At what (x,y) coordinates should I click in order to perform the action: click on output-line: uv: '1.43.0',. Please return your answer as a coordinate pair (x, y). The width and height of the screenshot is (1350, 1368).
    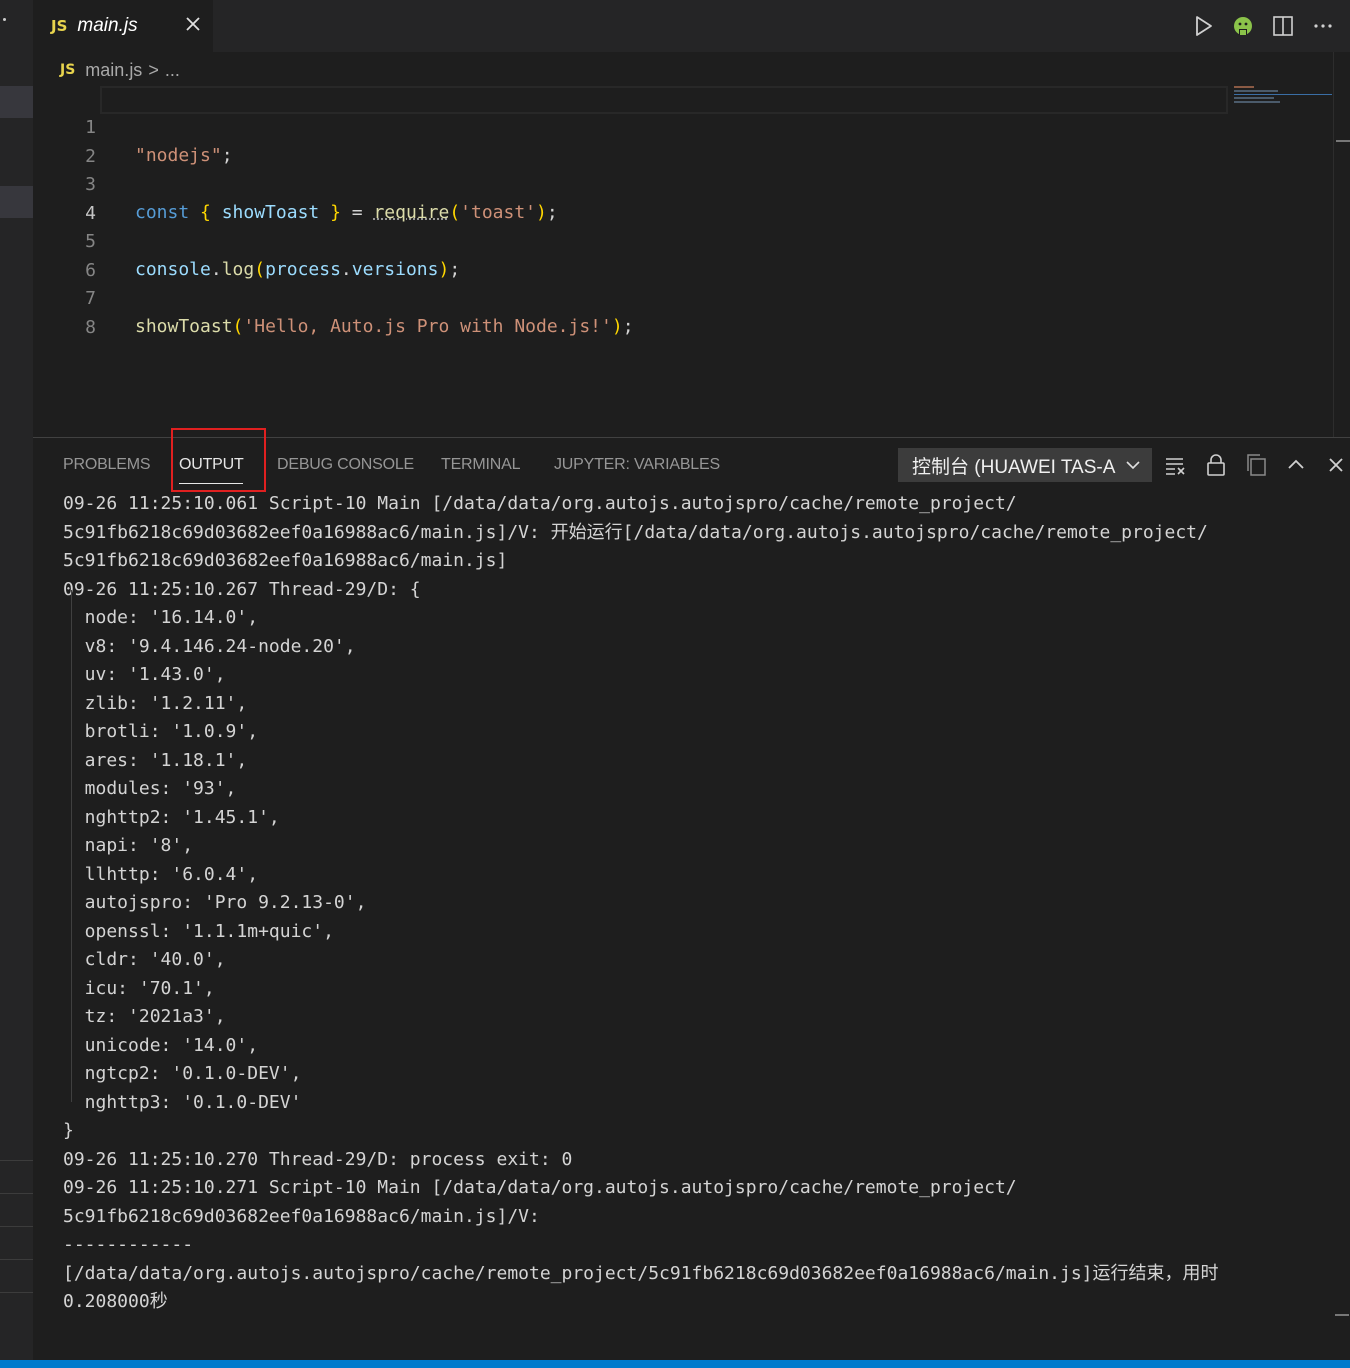
    Looking at the image, I should click on (144, 674).